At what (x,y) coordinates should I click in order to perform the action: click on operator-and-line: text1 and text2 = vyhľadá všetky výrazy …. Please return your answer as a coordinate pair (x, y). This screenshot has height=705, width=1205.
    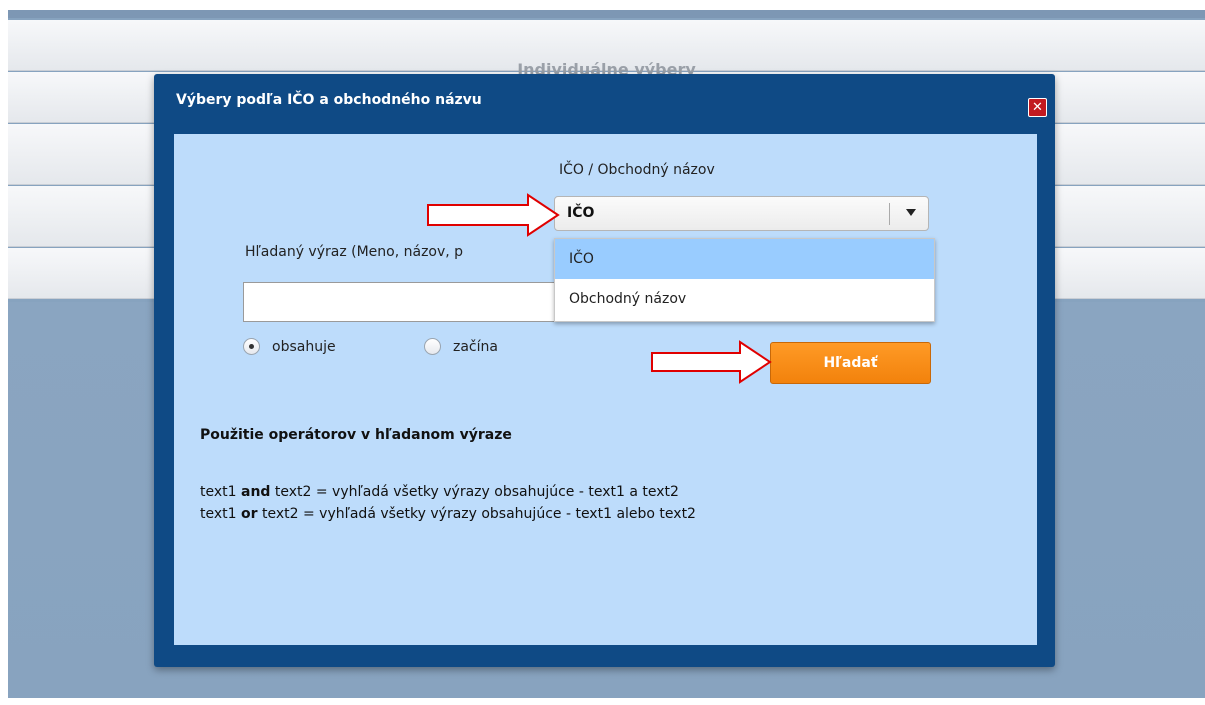
    Looking at the image, I should click on (439, 492).